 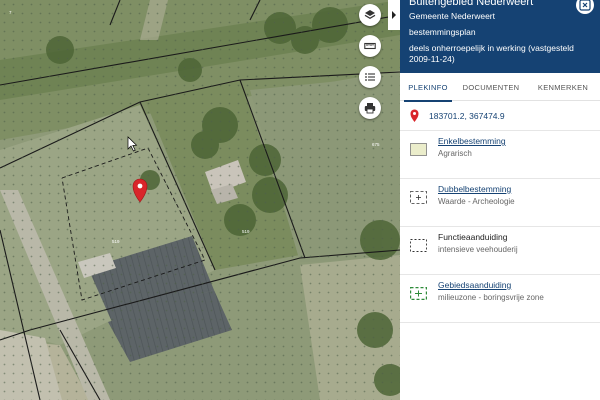 I want to click on layers-button, so click(x=370, y=15).